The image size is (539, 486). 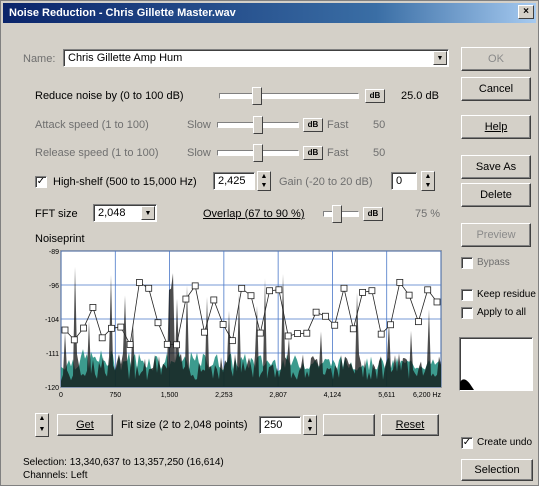 I want to click on gain-spinner: ▲ ▼, so click(x=428, y=181).